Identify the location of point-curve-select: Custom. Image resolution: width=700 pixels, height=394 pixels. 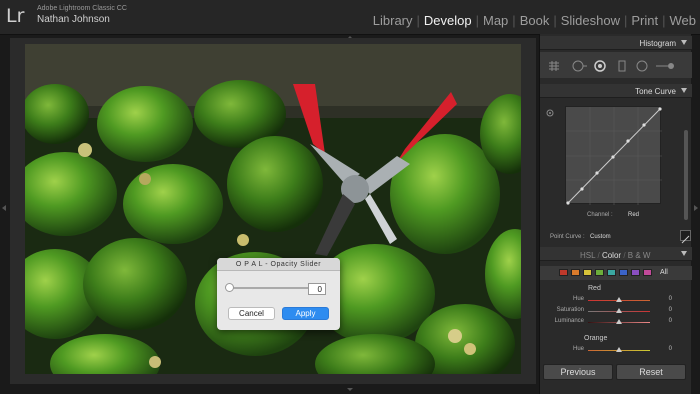
(600, 237).